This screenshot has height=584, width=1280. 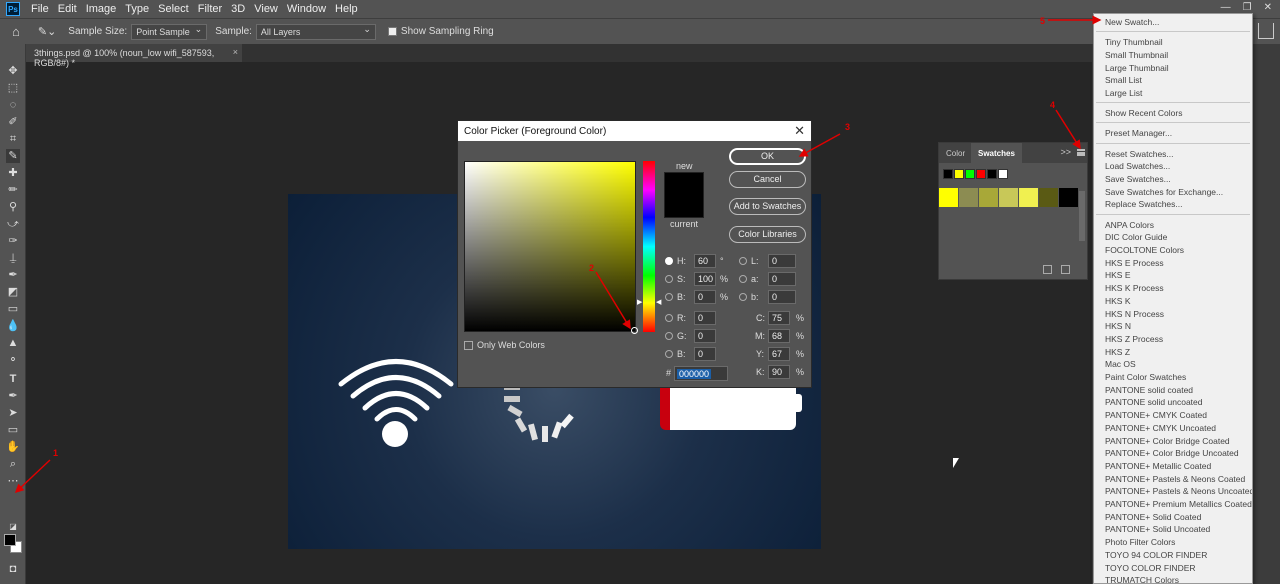 What do you see at coordinates (13, 224) in the screenshot?
I see `history-brush-tool-icon: ⤻` at bounding box center [13, 224].